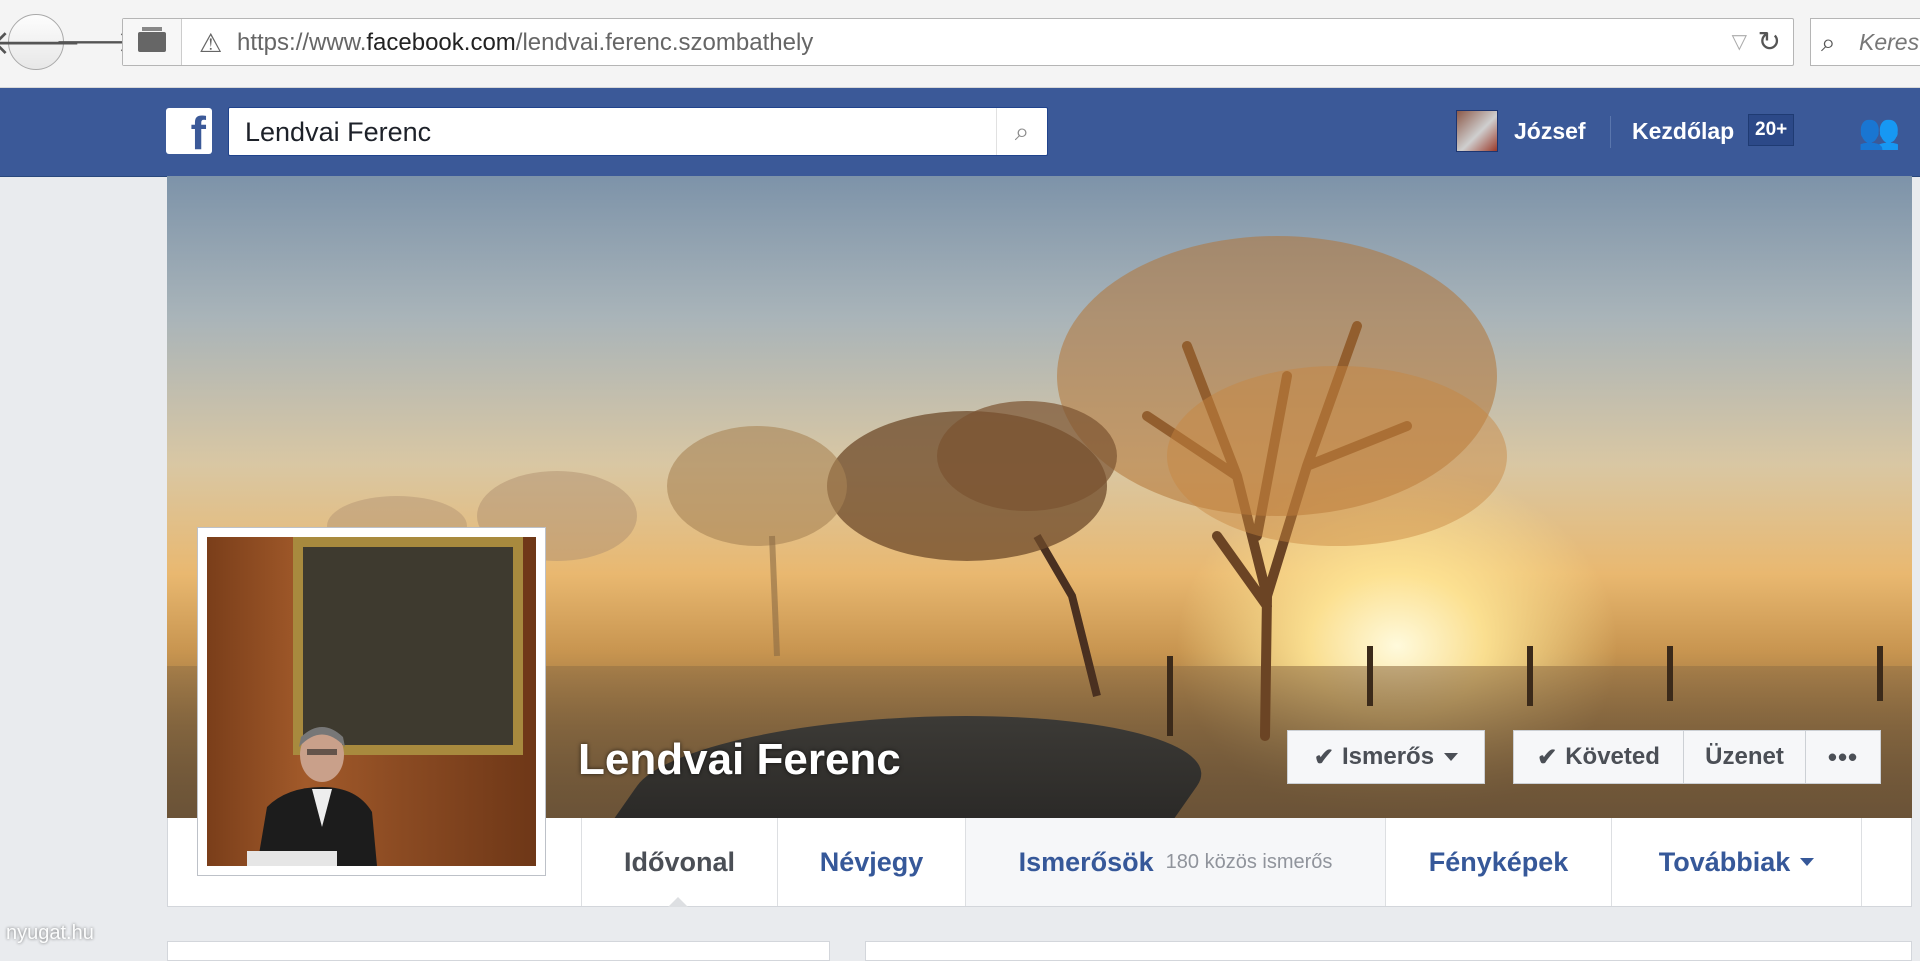  I want to click on tab-friends-label: Ismerősök, so click(1086, 861).